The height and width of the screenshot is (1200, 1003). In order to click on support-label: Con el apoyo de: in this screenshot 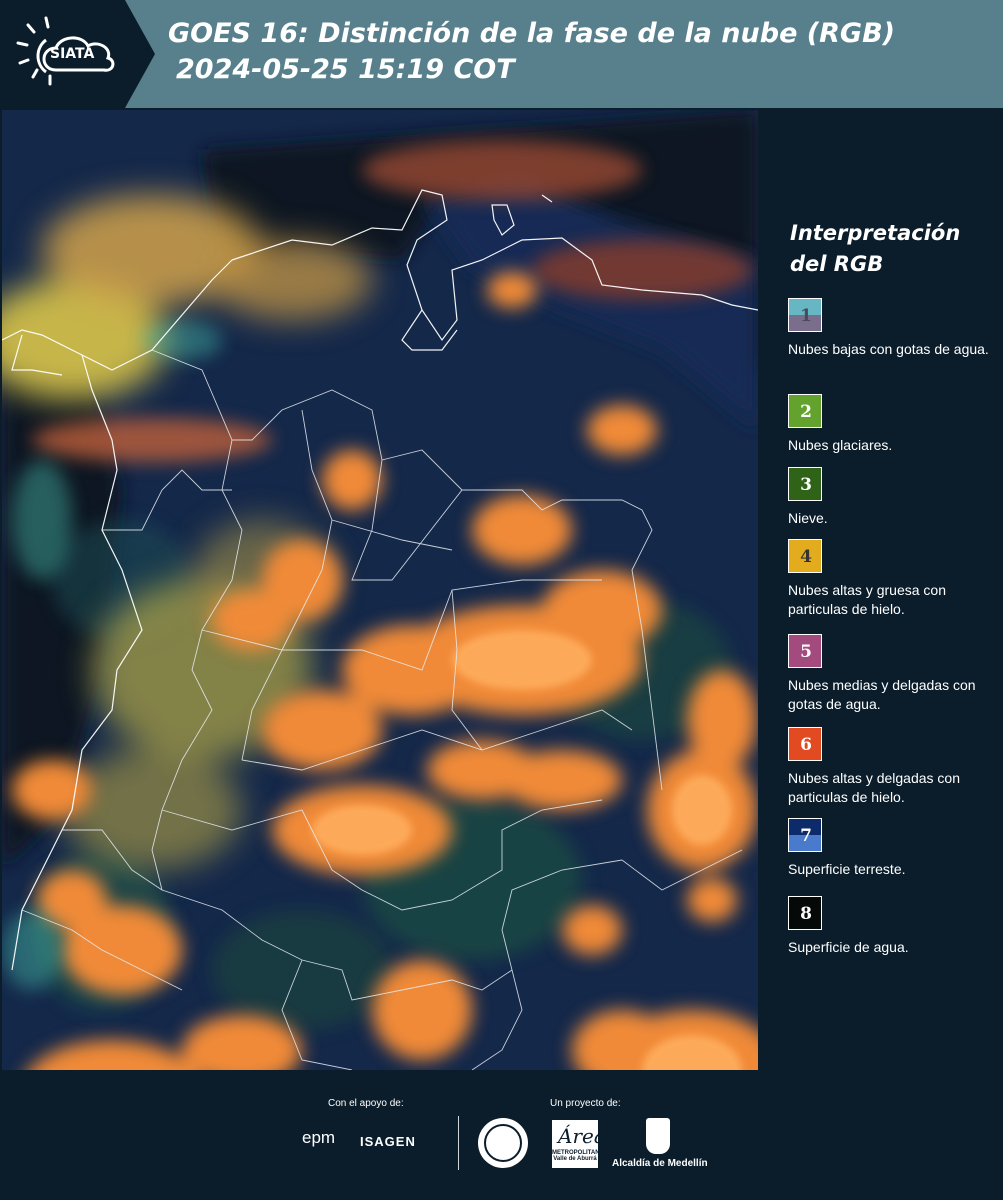, I will do `click(366, 1103)`.